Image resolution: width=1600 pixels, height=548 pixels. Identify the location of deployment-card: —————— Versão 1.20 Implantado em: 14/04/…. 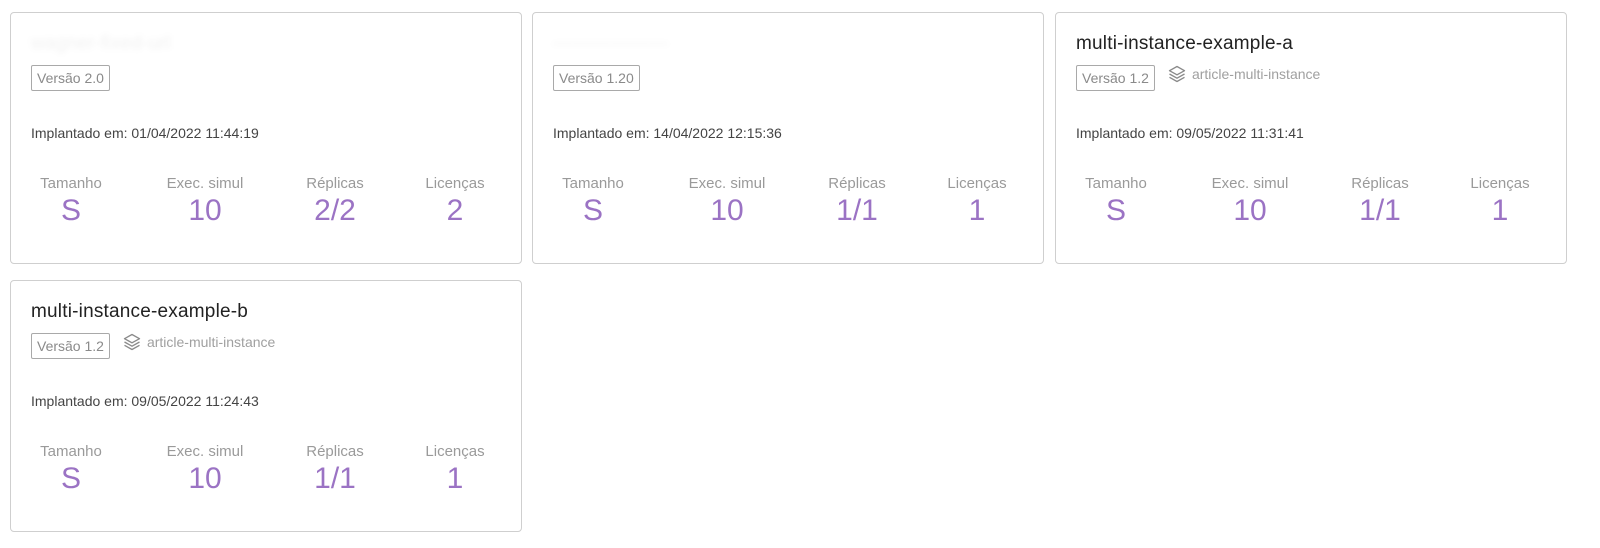
(788, 138).